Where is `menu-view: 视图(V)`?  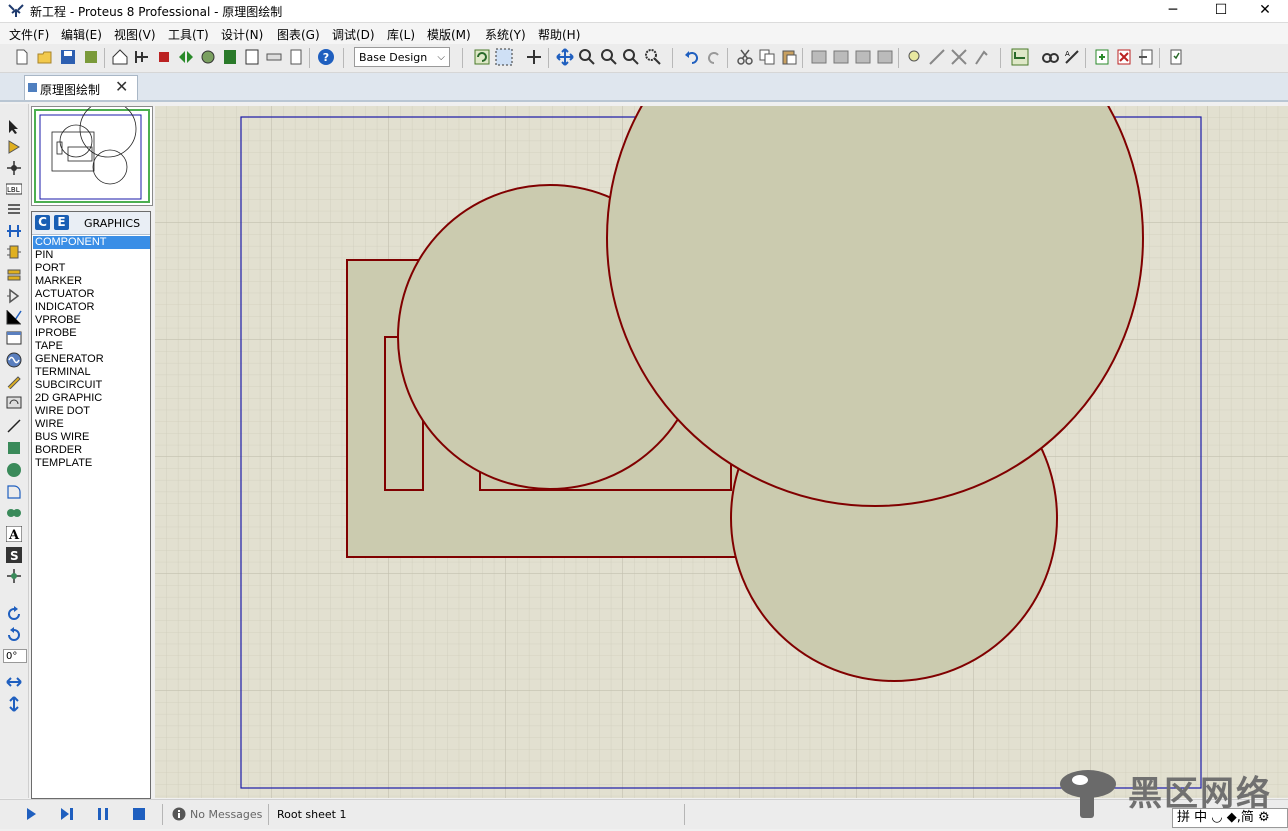
menu-view: 视图(V) is located at coordinates (135, 34).